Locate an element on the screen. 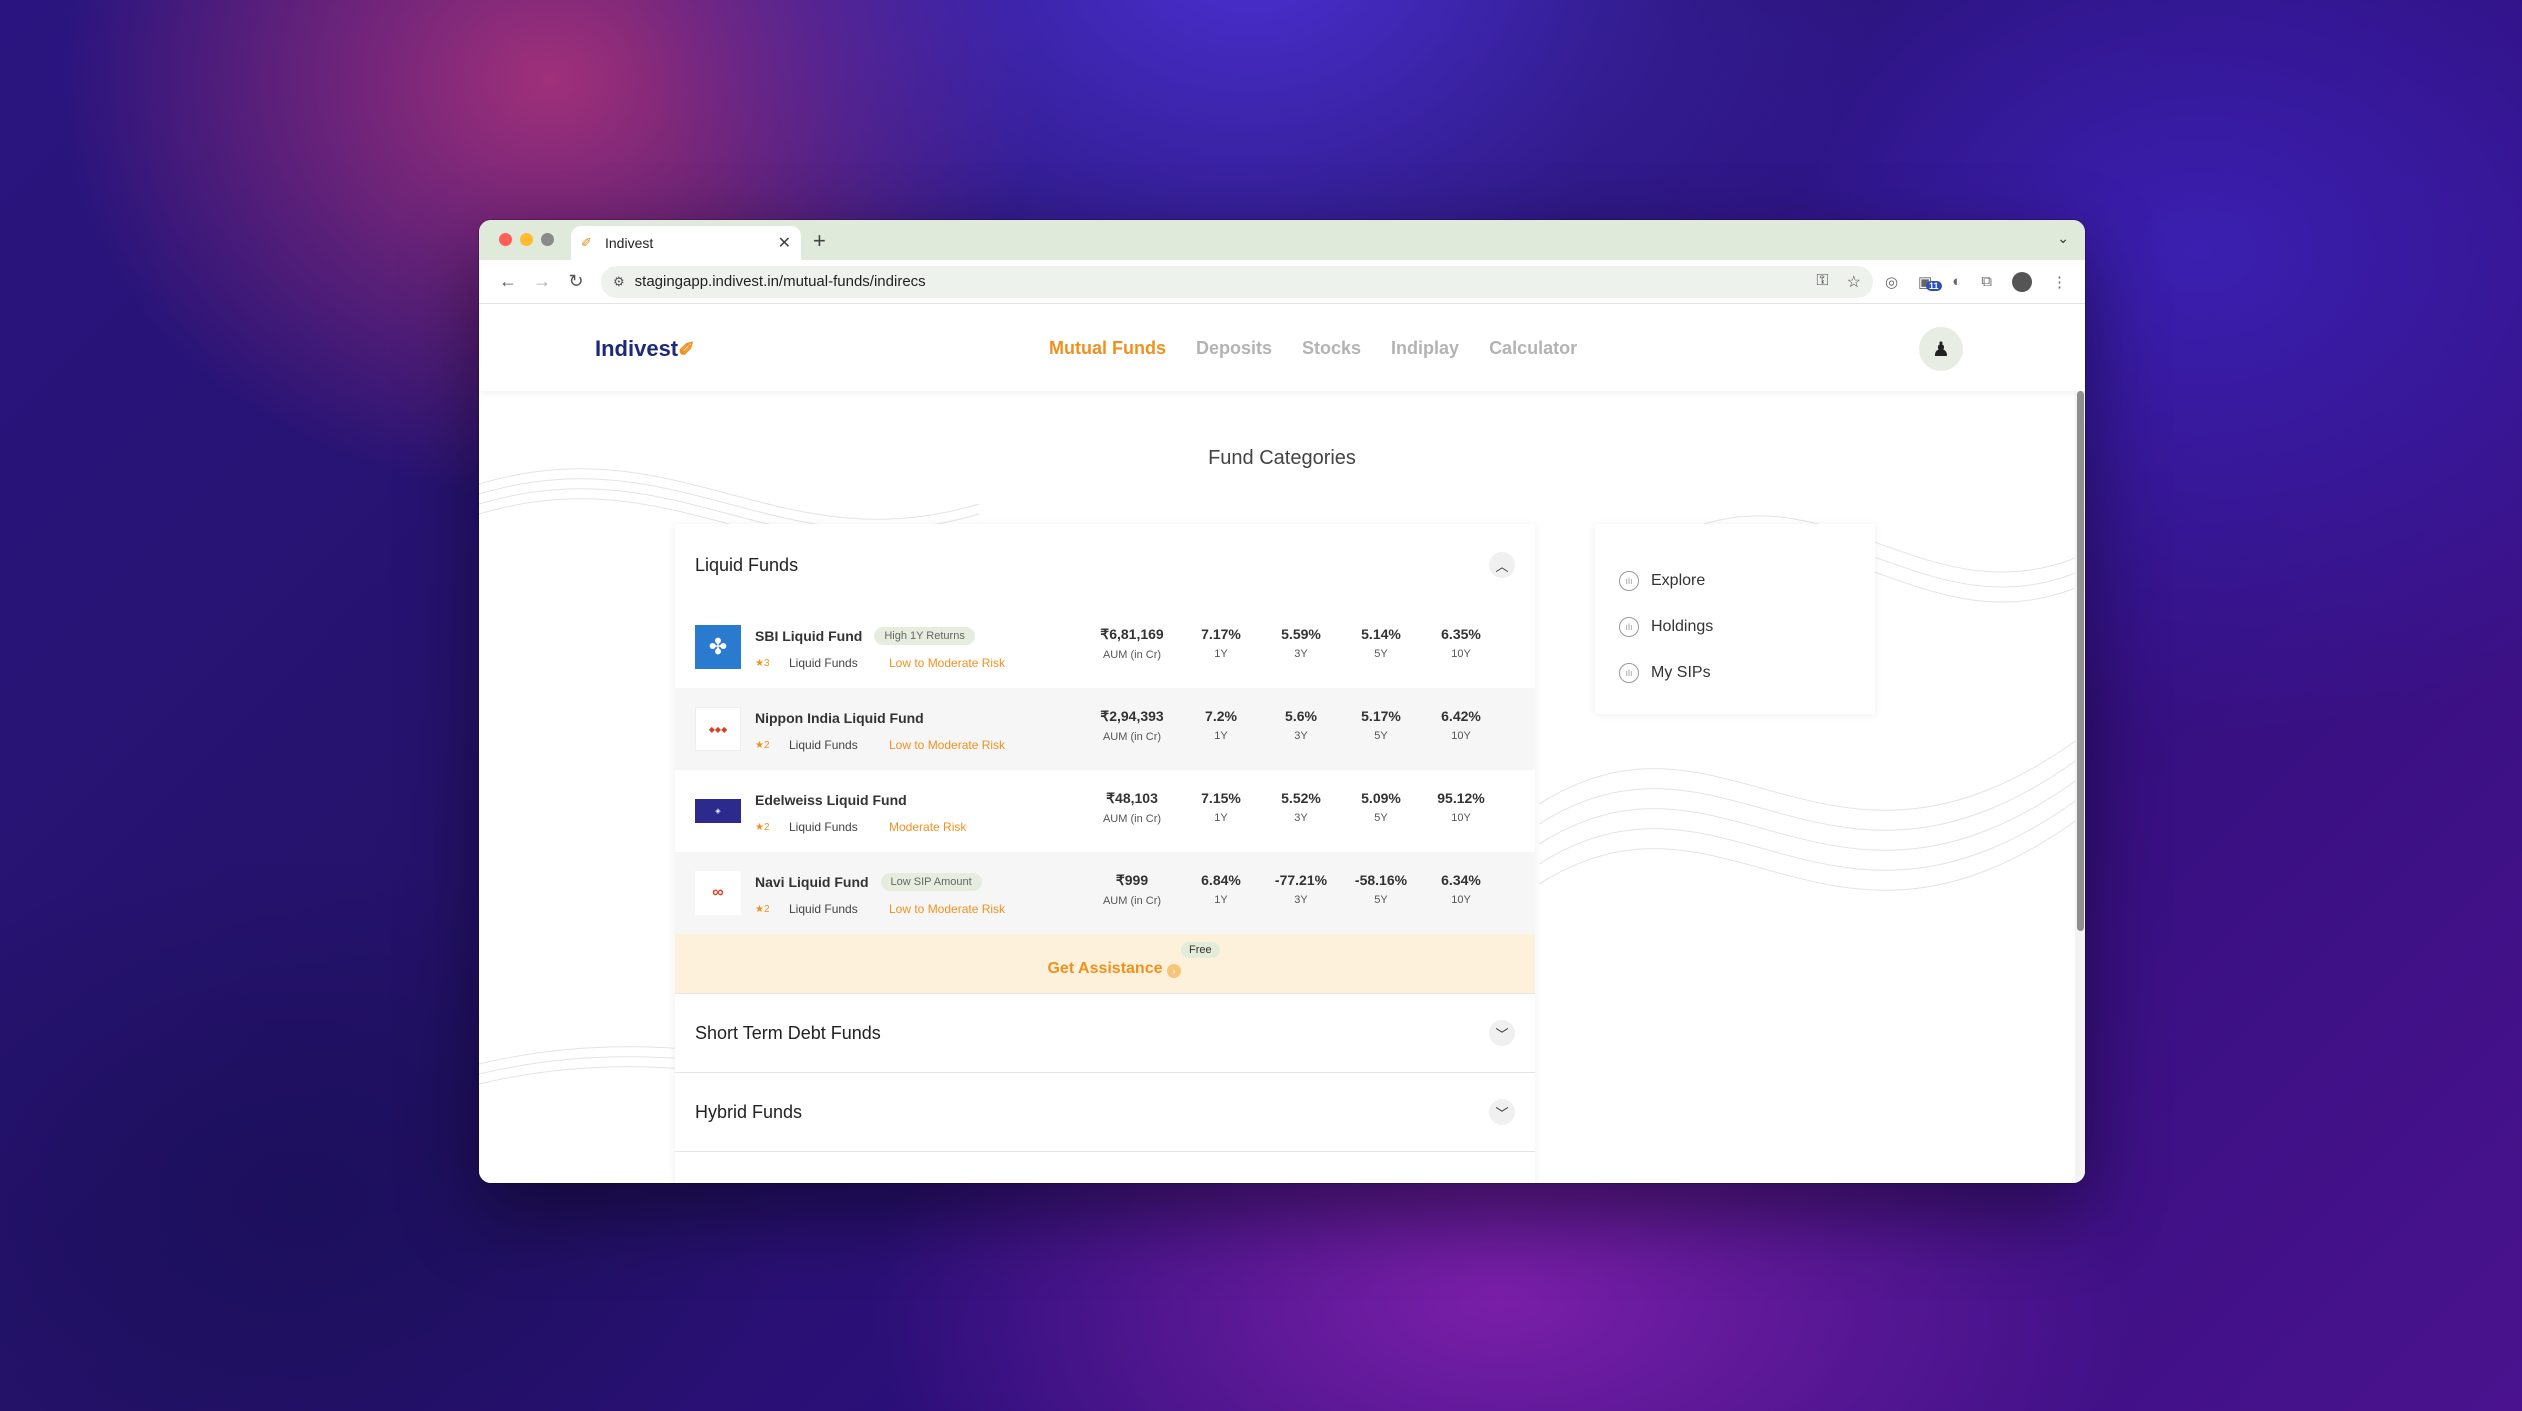 Image resolution: width=2522 pixels, height=1411 pixels. page-scrollbar is located at coordinates (2080, 787).